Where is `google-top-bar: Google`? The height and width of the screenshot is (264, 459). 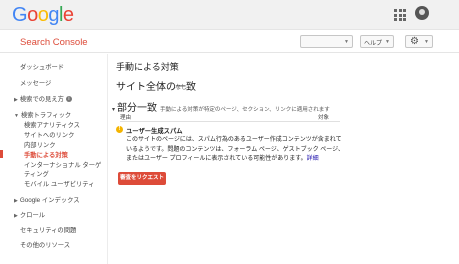
google-top-bar: Google is located at coordinates (229, 15).